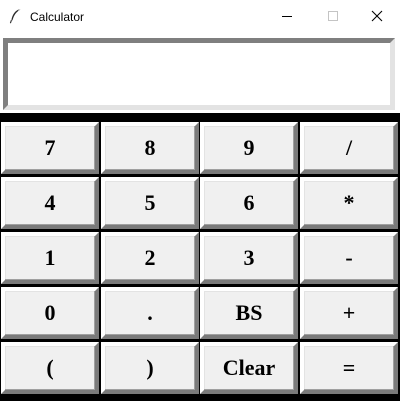  I want to click on close-button, so click(377, 16).